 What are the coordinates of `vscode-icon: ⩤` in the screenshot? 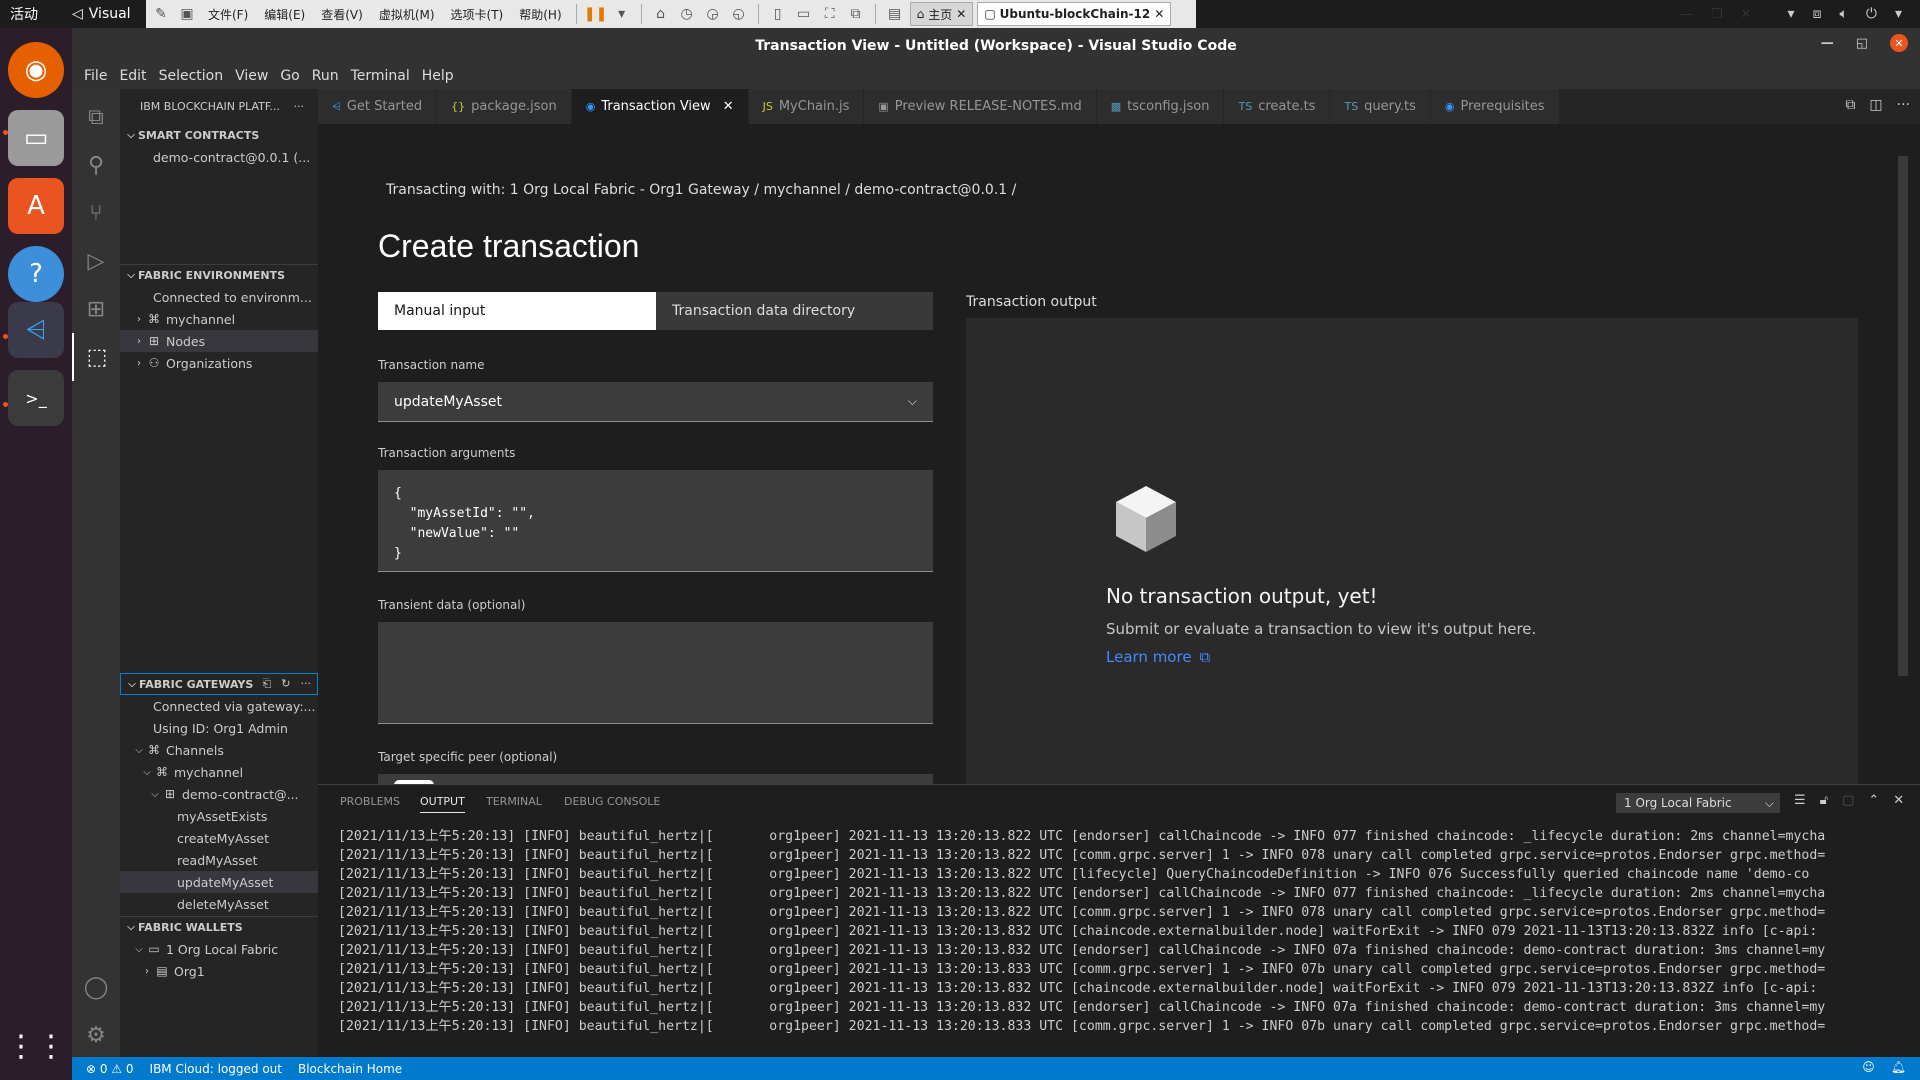 It's located at (36, 330).